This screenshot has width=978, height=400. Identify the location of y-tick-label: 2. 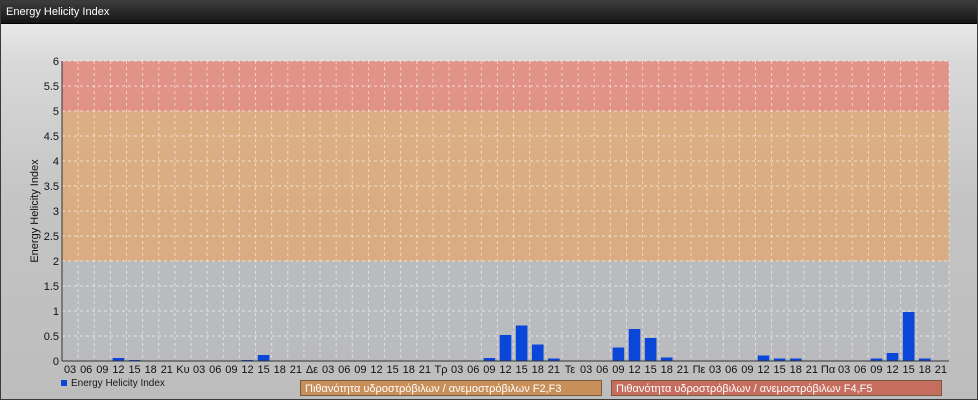
(56, 262).